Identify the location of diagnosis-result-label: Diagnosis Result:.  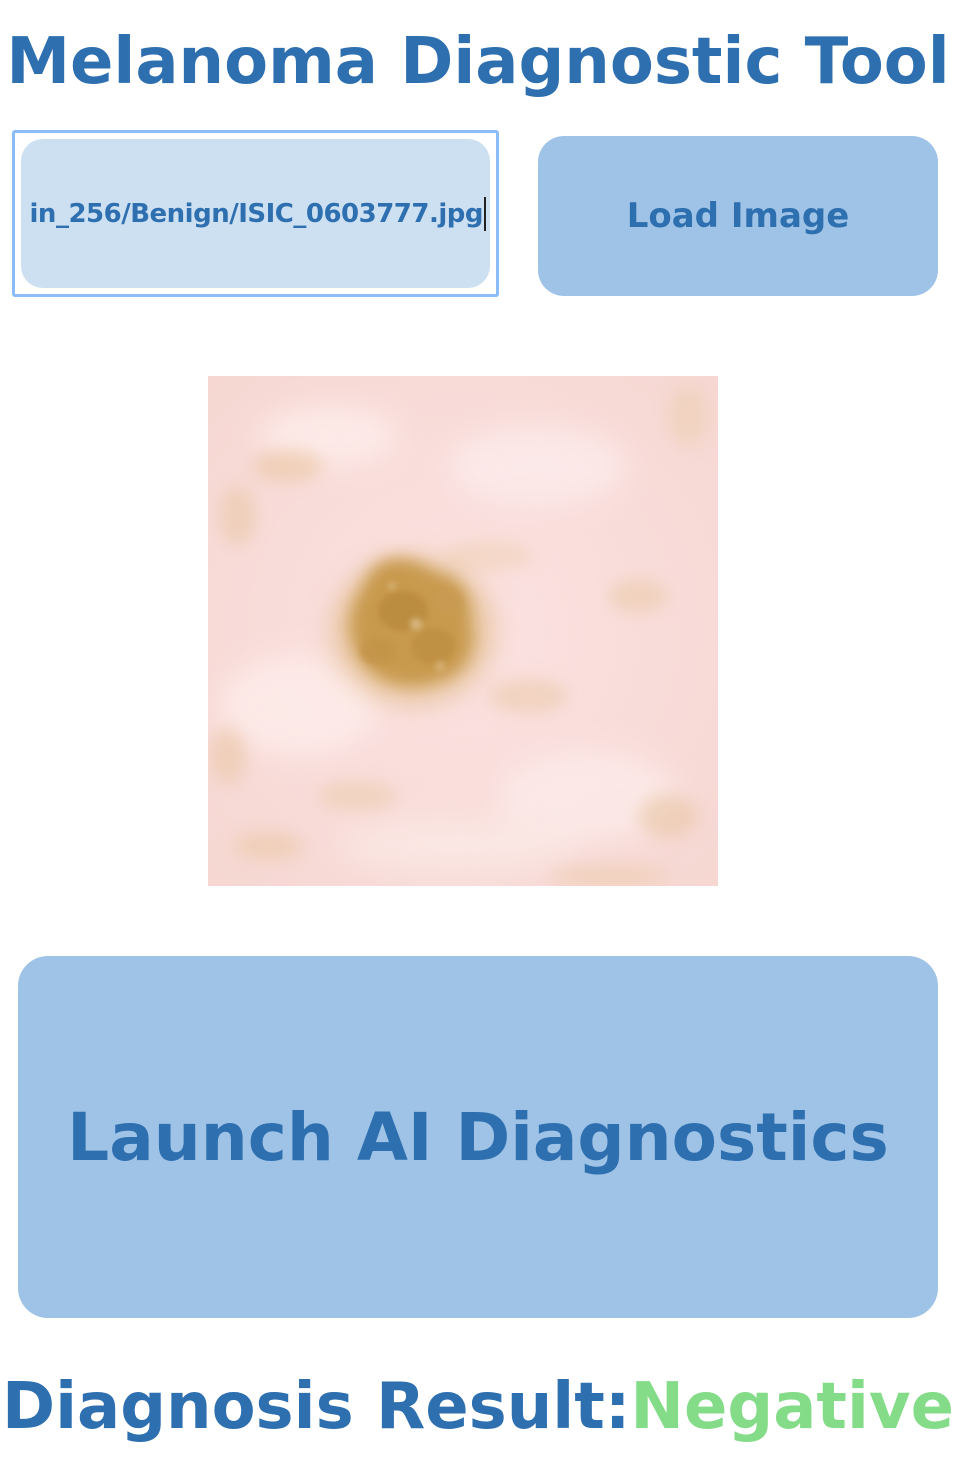
(316, 1407).